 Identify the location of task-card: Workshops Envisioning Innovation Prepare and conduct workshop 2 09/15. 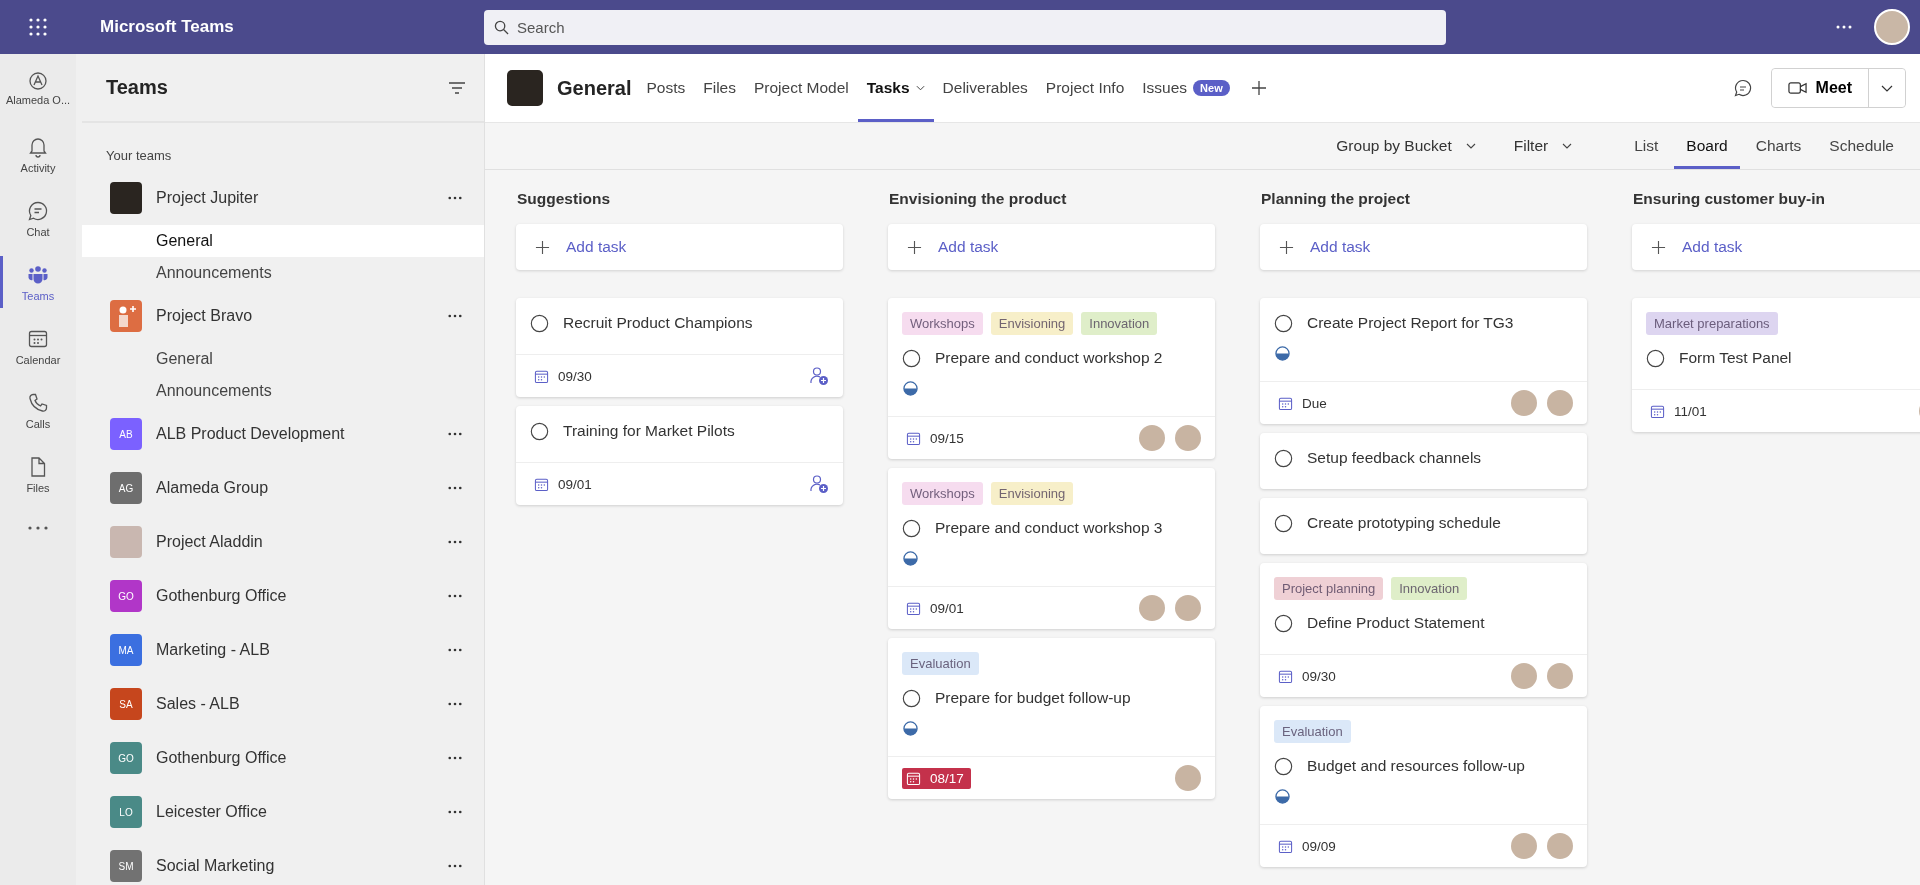
(1051, 378).